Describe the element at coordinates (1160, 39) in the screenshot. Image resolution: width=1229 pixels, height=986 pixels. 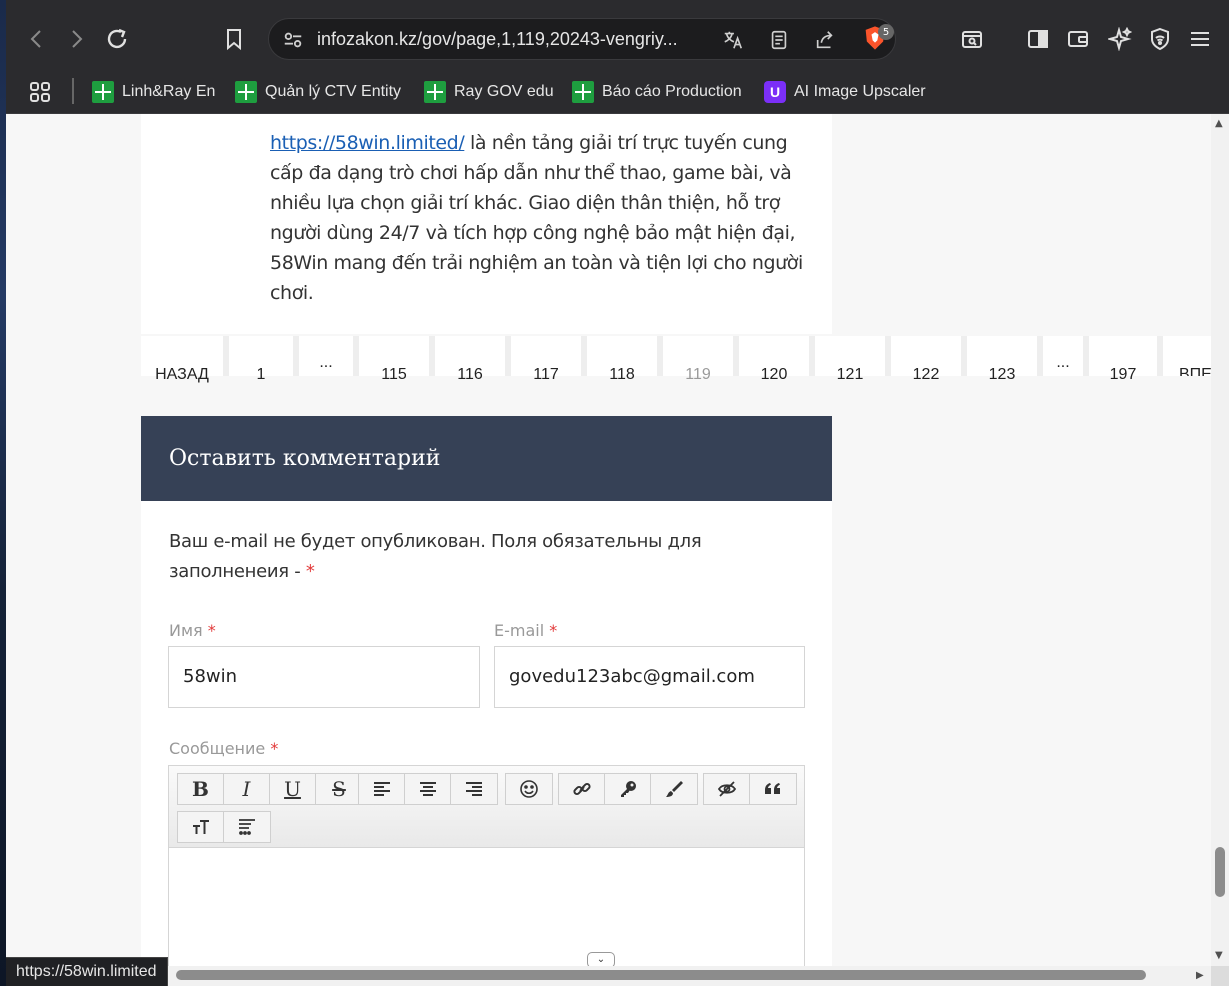
I see `vpn-button` at that location.